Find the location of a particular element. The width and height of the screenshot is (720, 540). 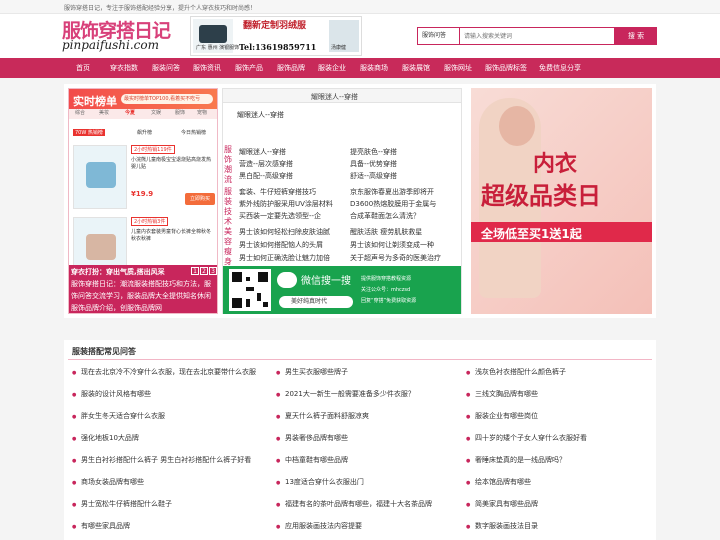

featured-article-link: 耀眼迷人--穿搭 is located at coordinates (260, 115).